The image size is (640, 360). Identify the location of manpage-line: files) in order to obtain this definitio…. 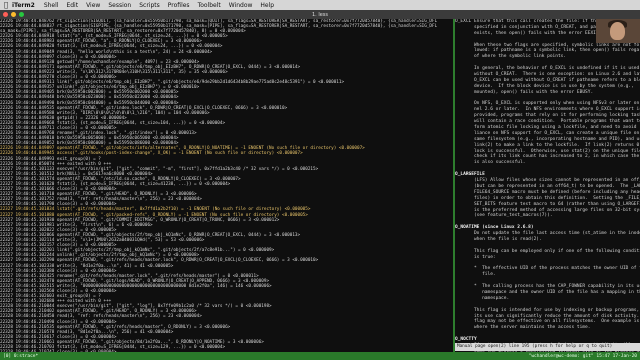
(547, 198).